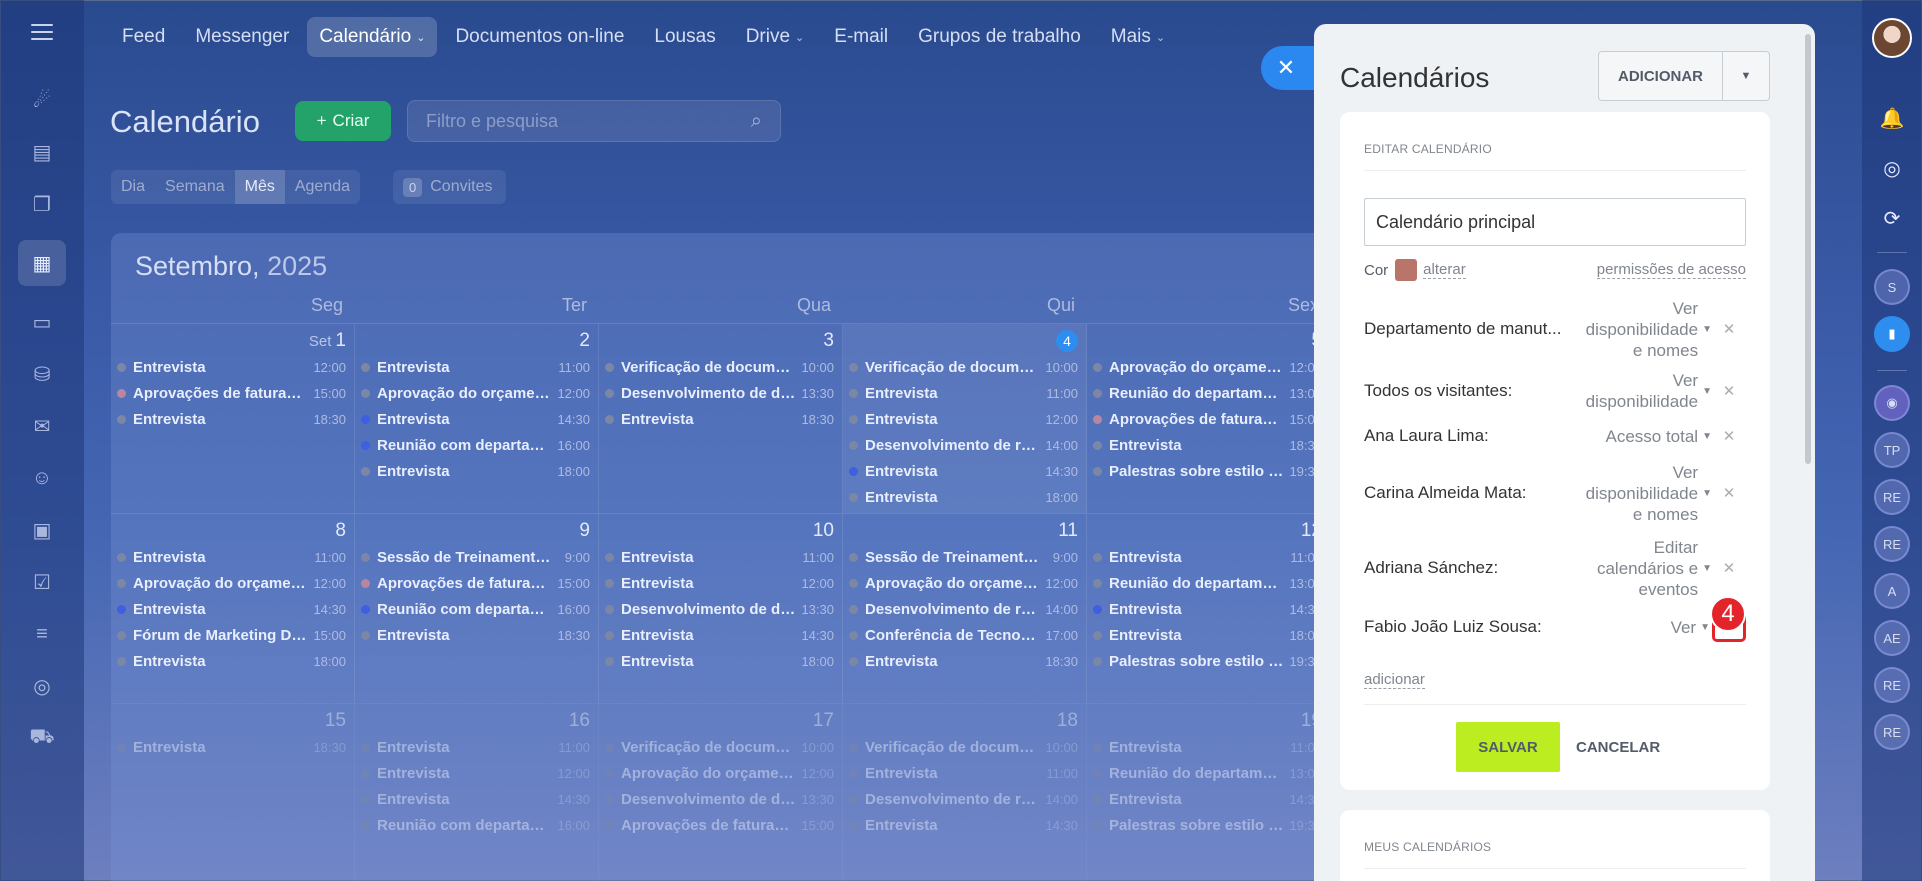  I want to click on nav-item-messenger: Messenger, so click(242, 37).